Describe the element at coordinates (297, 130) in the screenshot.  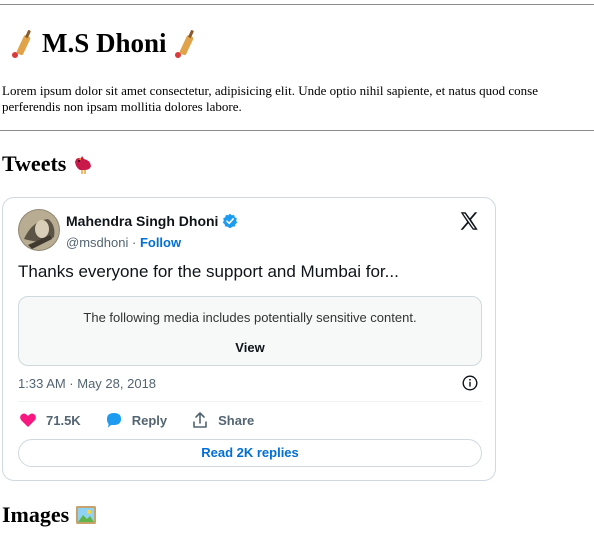
I see `section-divider` at that location.